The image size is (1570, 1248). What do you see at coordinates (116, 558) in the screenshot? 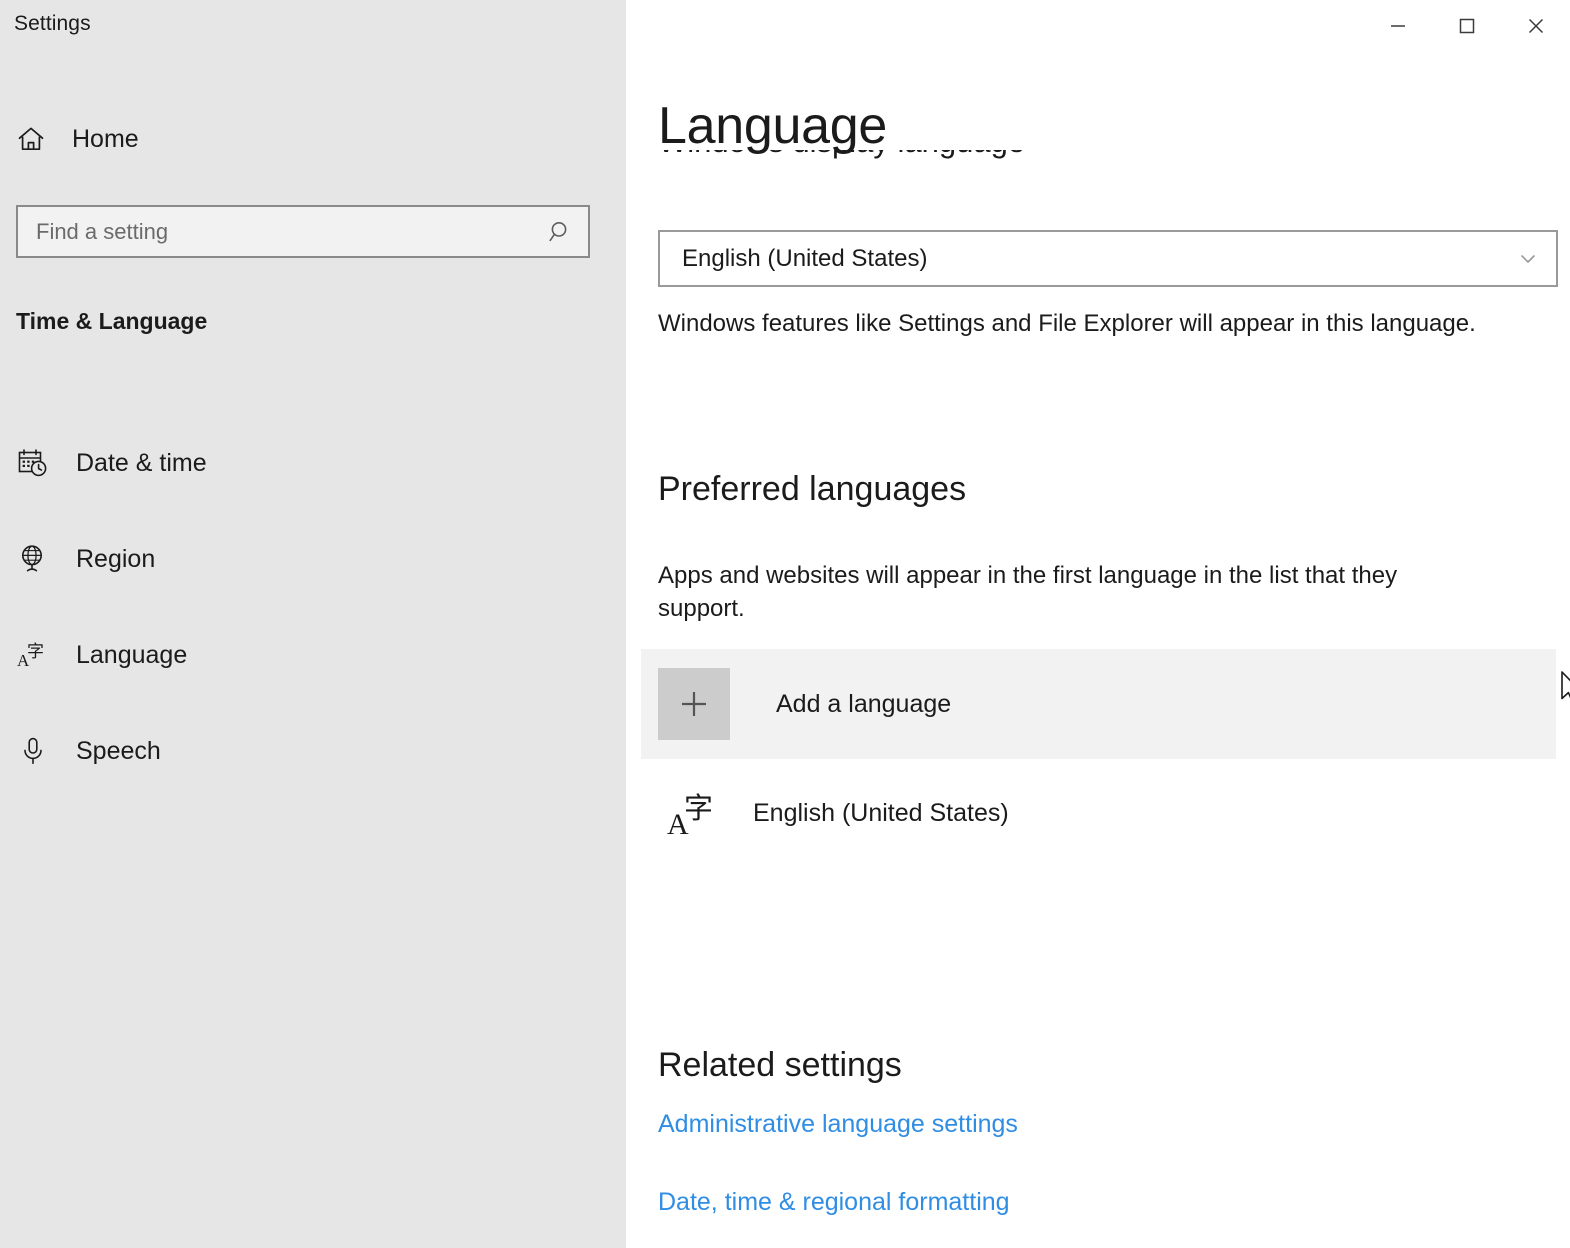
I see `sidebar-item-region-label: Region` at bounding box center [116, 558].